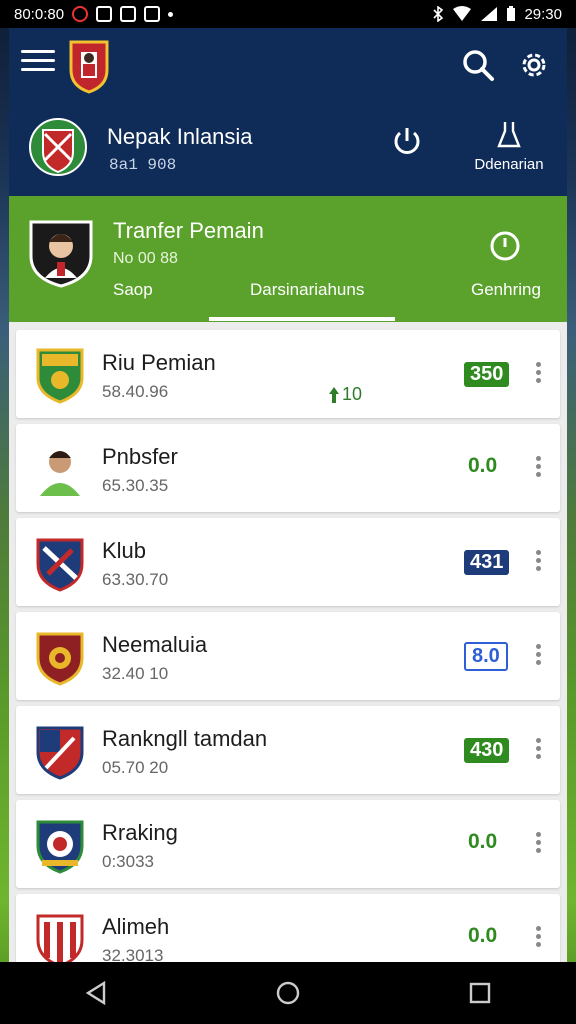 This screenshot has width=576, height=1024. I want to click on team-name: Nepak Inlansia, so click(180, 136).